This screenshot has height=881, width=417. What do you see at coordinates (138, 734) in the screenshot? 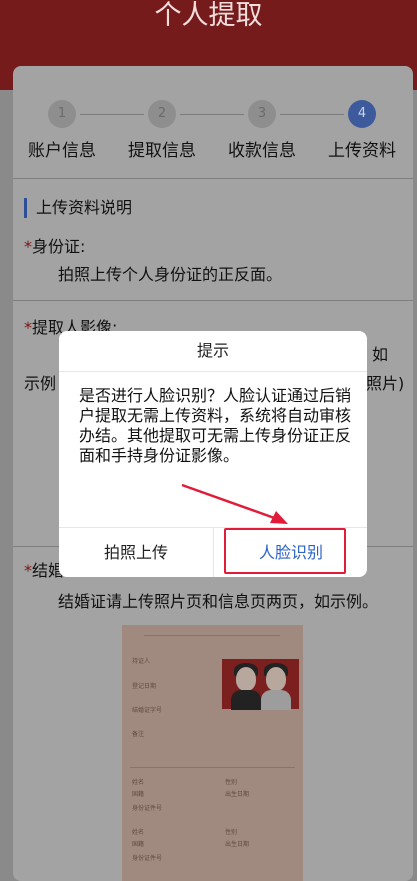
I see `sample-field: 备注` at bounding box center [138, 734].